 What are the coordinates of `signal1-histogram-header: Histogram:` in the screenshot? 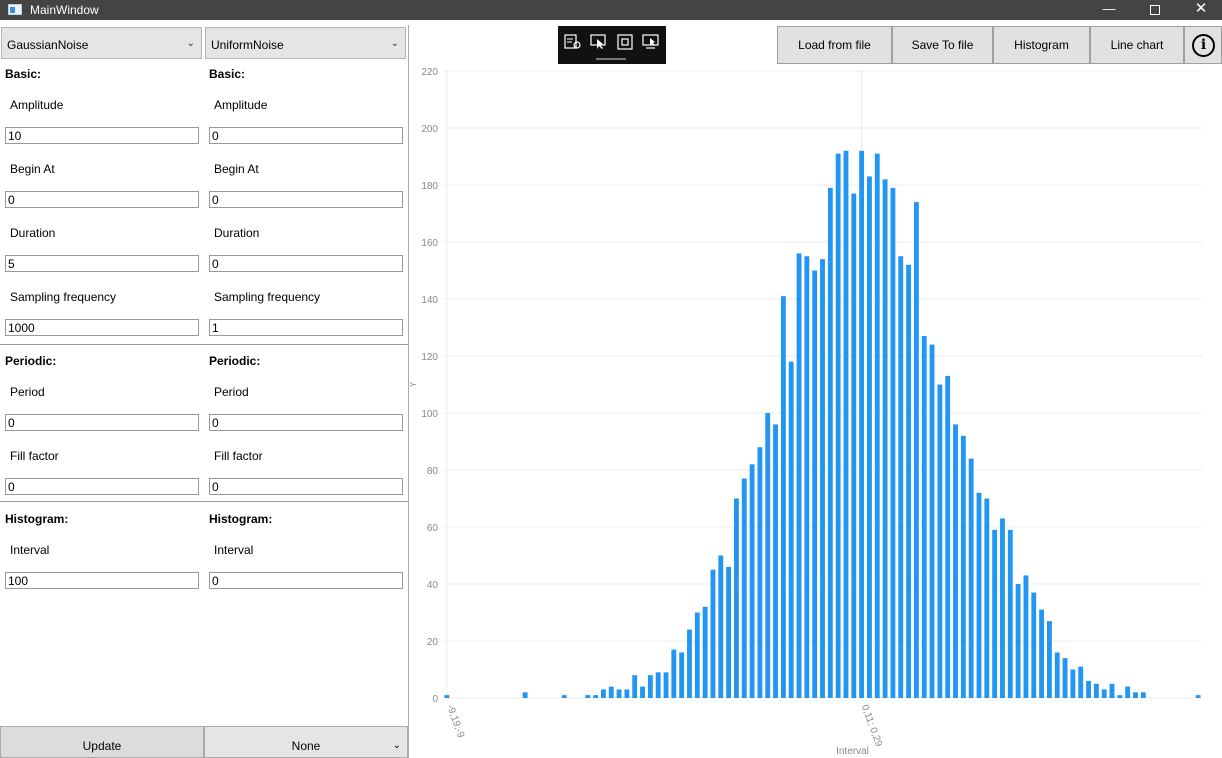 It's located at (37, 519).